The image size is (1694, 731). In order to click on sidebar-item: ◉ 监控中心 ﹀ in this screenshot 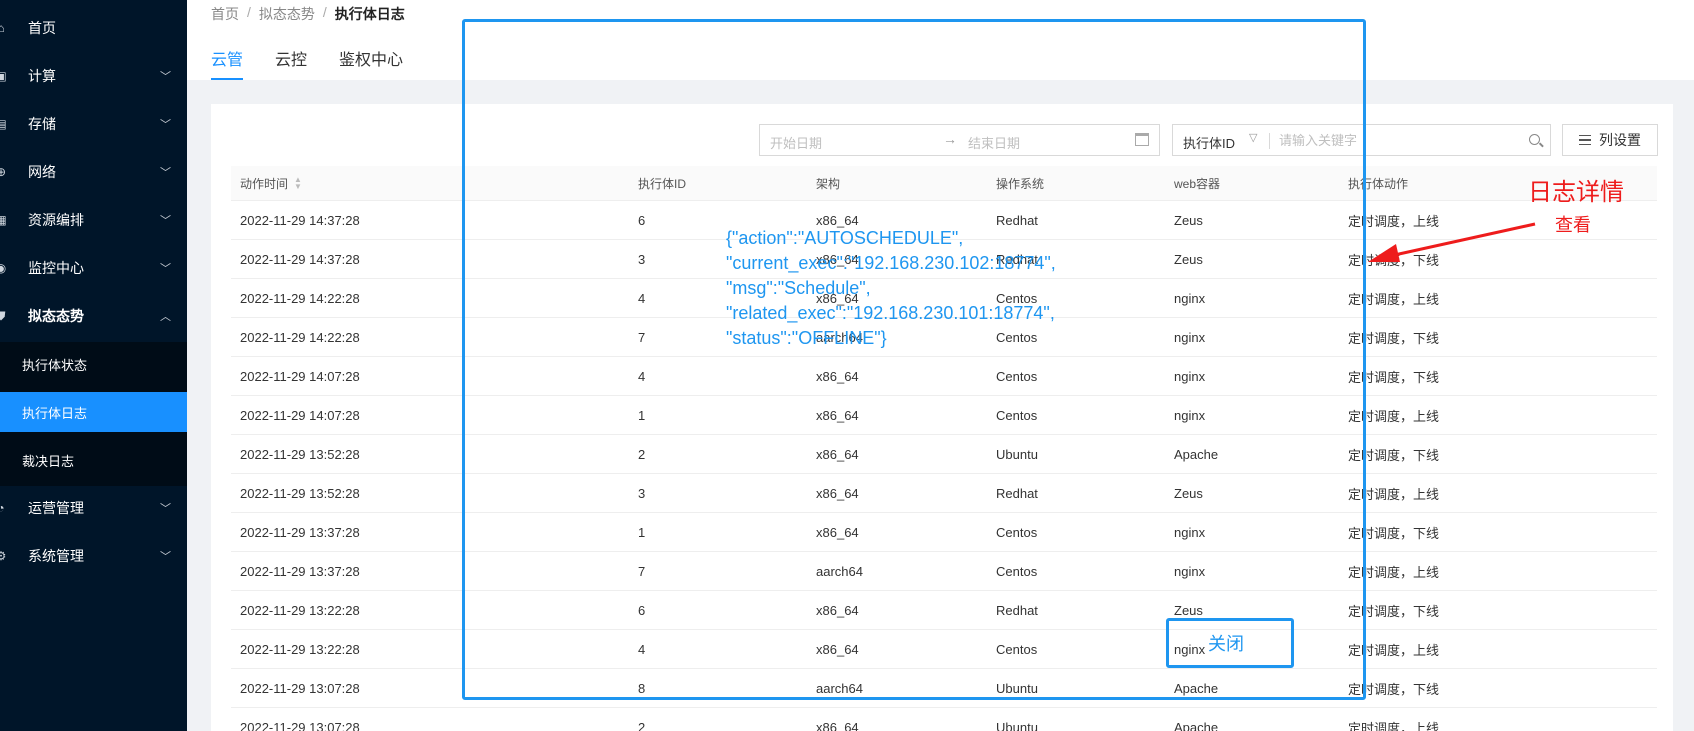, I will do `click(93, 268)`.